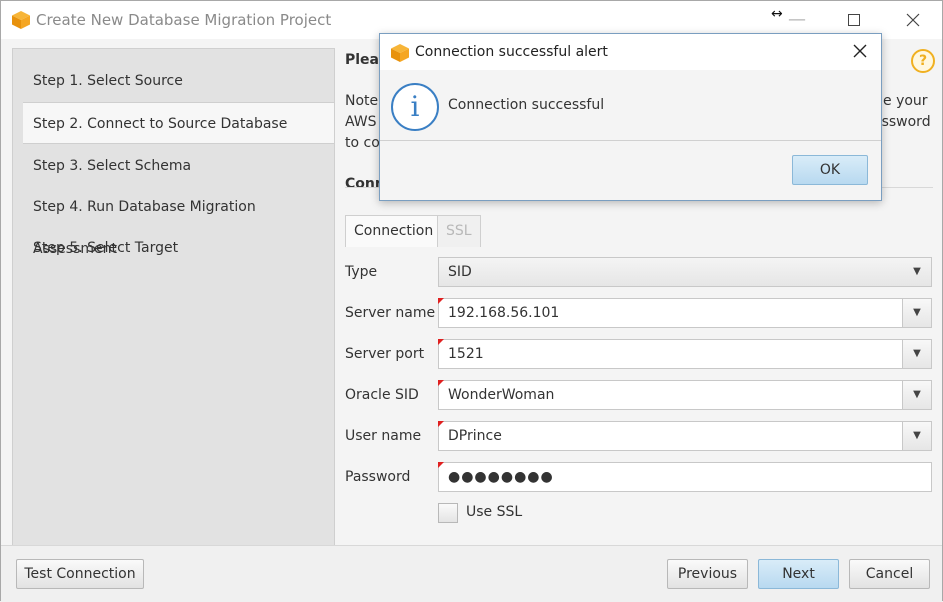 The width and height of the screenshot is (943, 602). Describe the element at coordinates (630, 140) in the screenshot. I see `dialog-divider` at that location.